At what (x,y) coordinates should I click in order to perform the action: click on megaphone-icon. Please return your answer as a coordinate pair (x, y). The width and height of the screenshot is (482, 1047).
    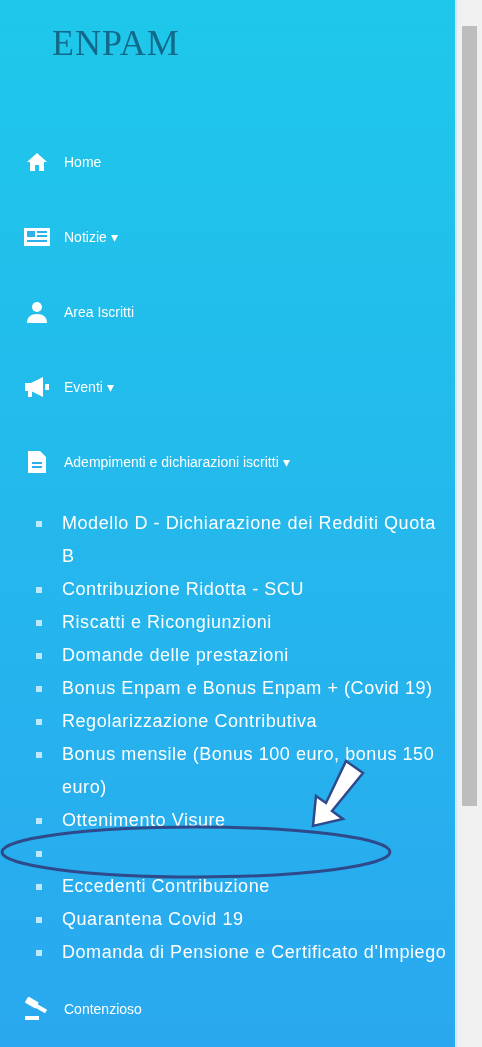
    Looking at the image, I should click on (37, 387).